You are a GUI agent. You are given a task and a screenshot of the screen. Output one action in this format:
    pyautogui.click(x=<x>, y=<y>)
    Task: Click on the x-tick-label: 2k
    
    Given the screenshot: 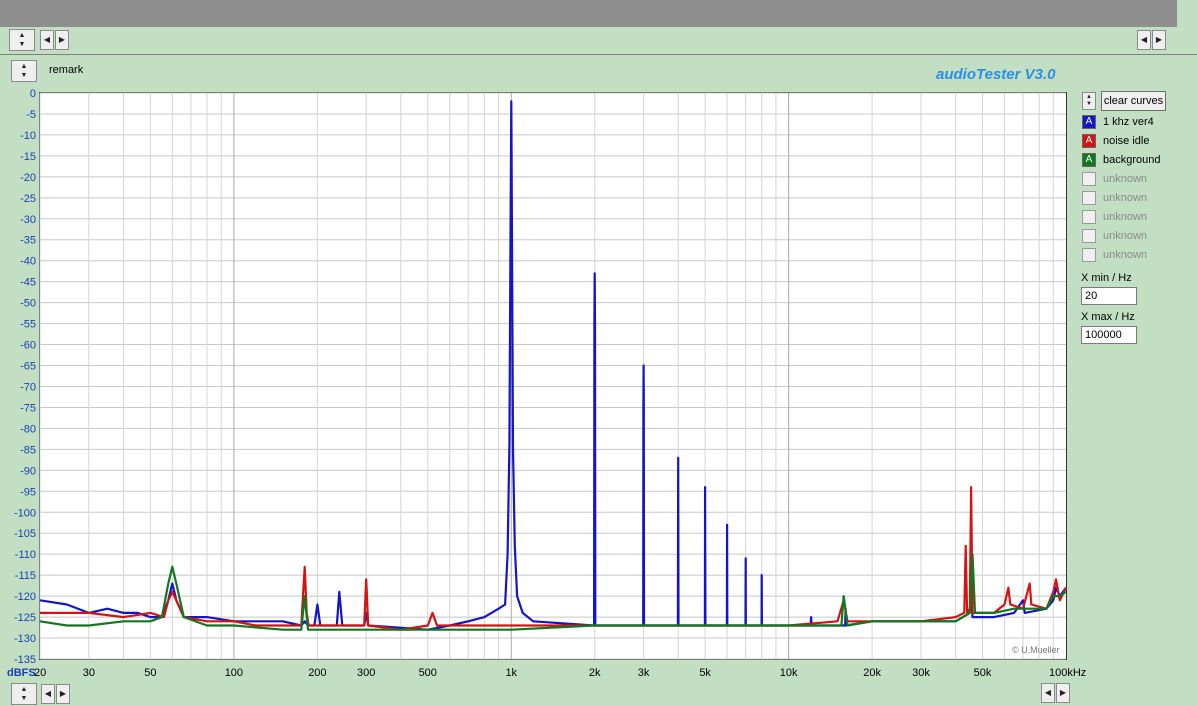 What is the action you would take?
    pyautogui.click(x=595, y=673)
    